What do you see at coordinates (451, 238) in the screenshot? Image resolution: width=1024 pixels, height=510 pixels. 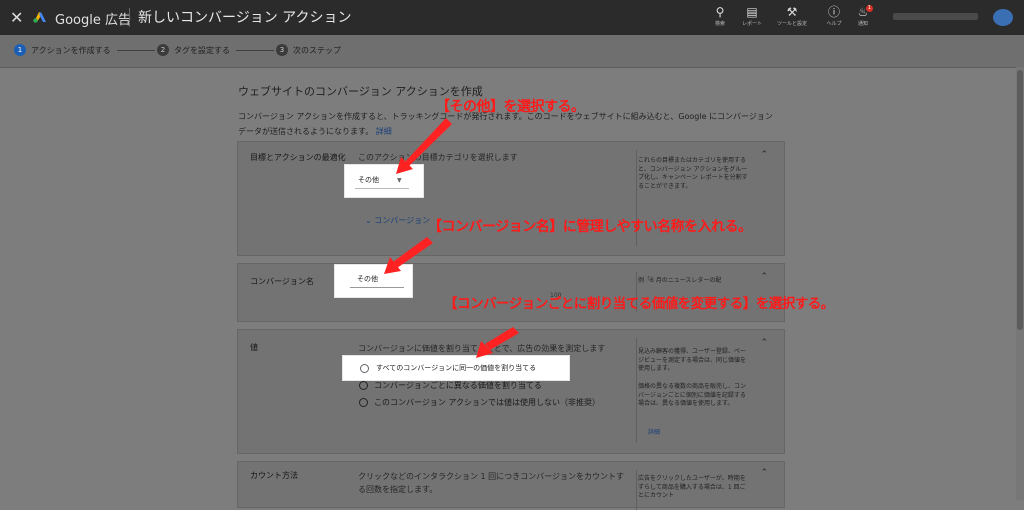 I see `annotation-arrows` at bounding box center [451, 238].